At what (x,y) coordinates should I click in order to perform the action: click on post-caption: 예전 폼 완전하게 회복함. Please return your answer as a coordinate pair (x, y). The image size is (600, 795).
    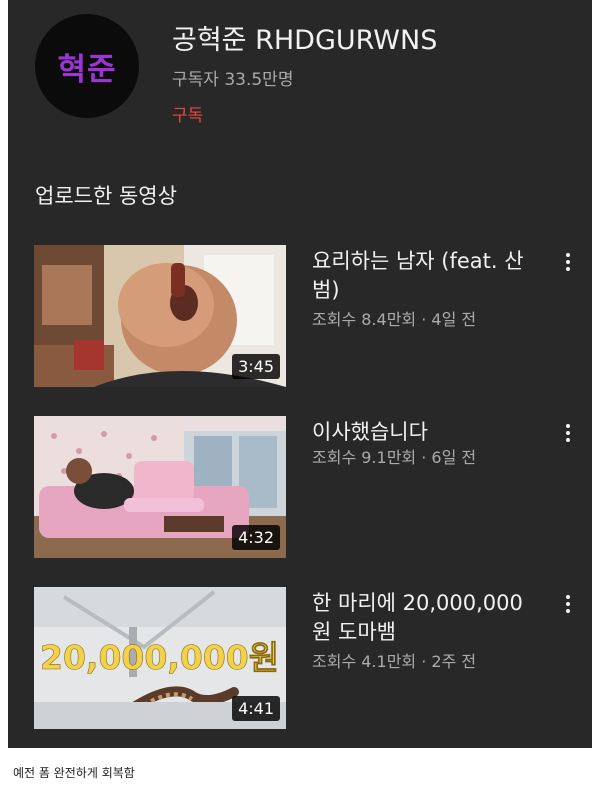
    Looking at the image, I should click on (74, 773).